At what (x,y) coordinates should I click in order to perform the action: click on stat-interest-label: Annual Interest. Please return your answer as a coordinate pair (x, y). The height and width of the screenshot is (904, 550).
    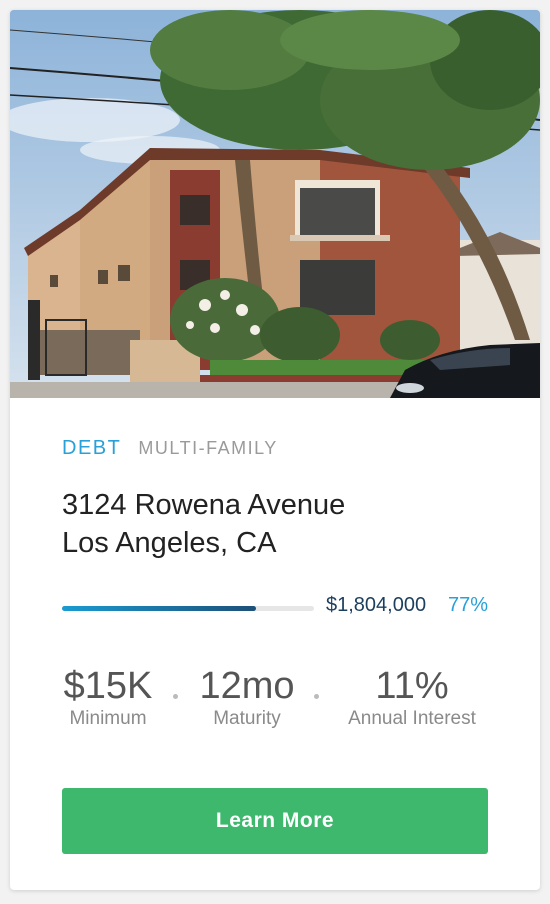
    Looking at the image, I should click on (412, 718).